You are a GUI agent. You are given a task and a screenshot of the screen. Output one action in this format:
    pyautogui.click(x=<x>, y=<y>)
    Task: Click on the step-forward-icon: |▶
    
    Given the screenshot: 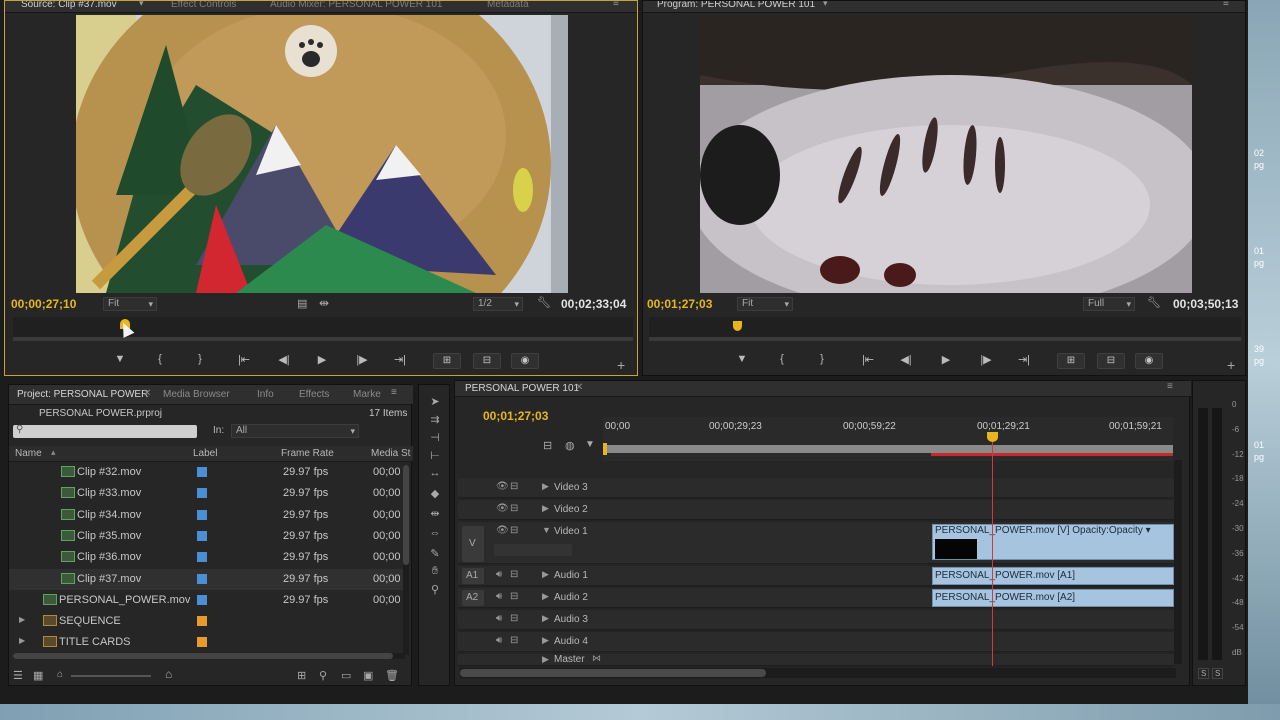 What is the action you would take?
    pyautogui.click(x=362, y=359)
    